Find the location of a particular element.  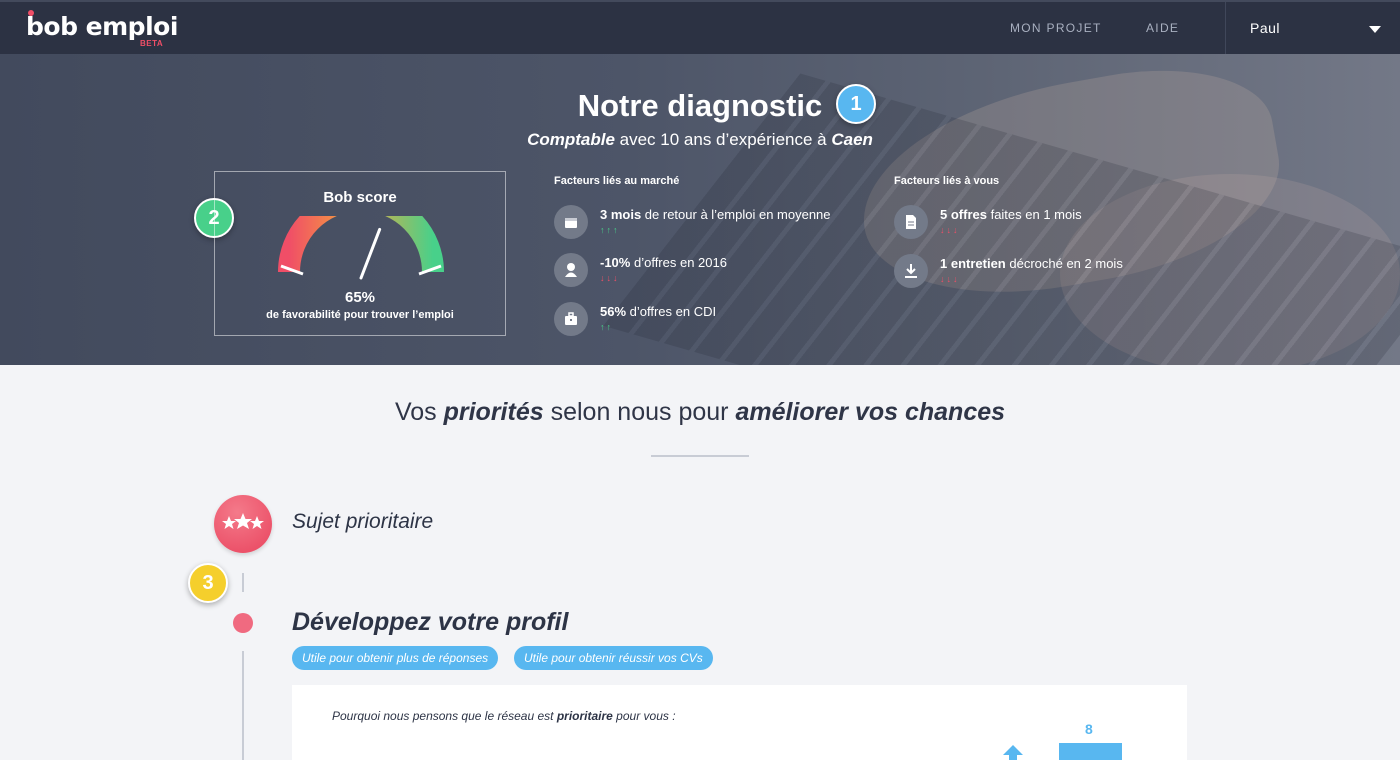

logo-text: bob emploi is located at coordinates (102, 26).